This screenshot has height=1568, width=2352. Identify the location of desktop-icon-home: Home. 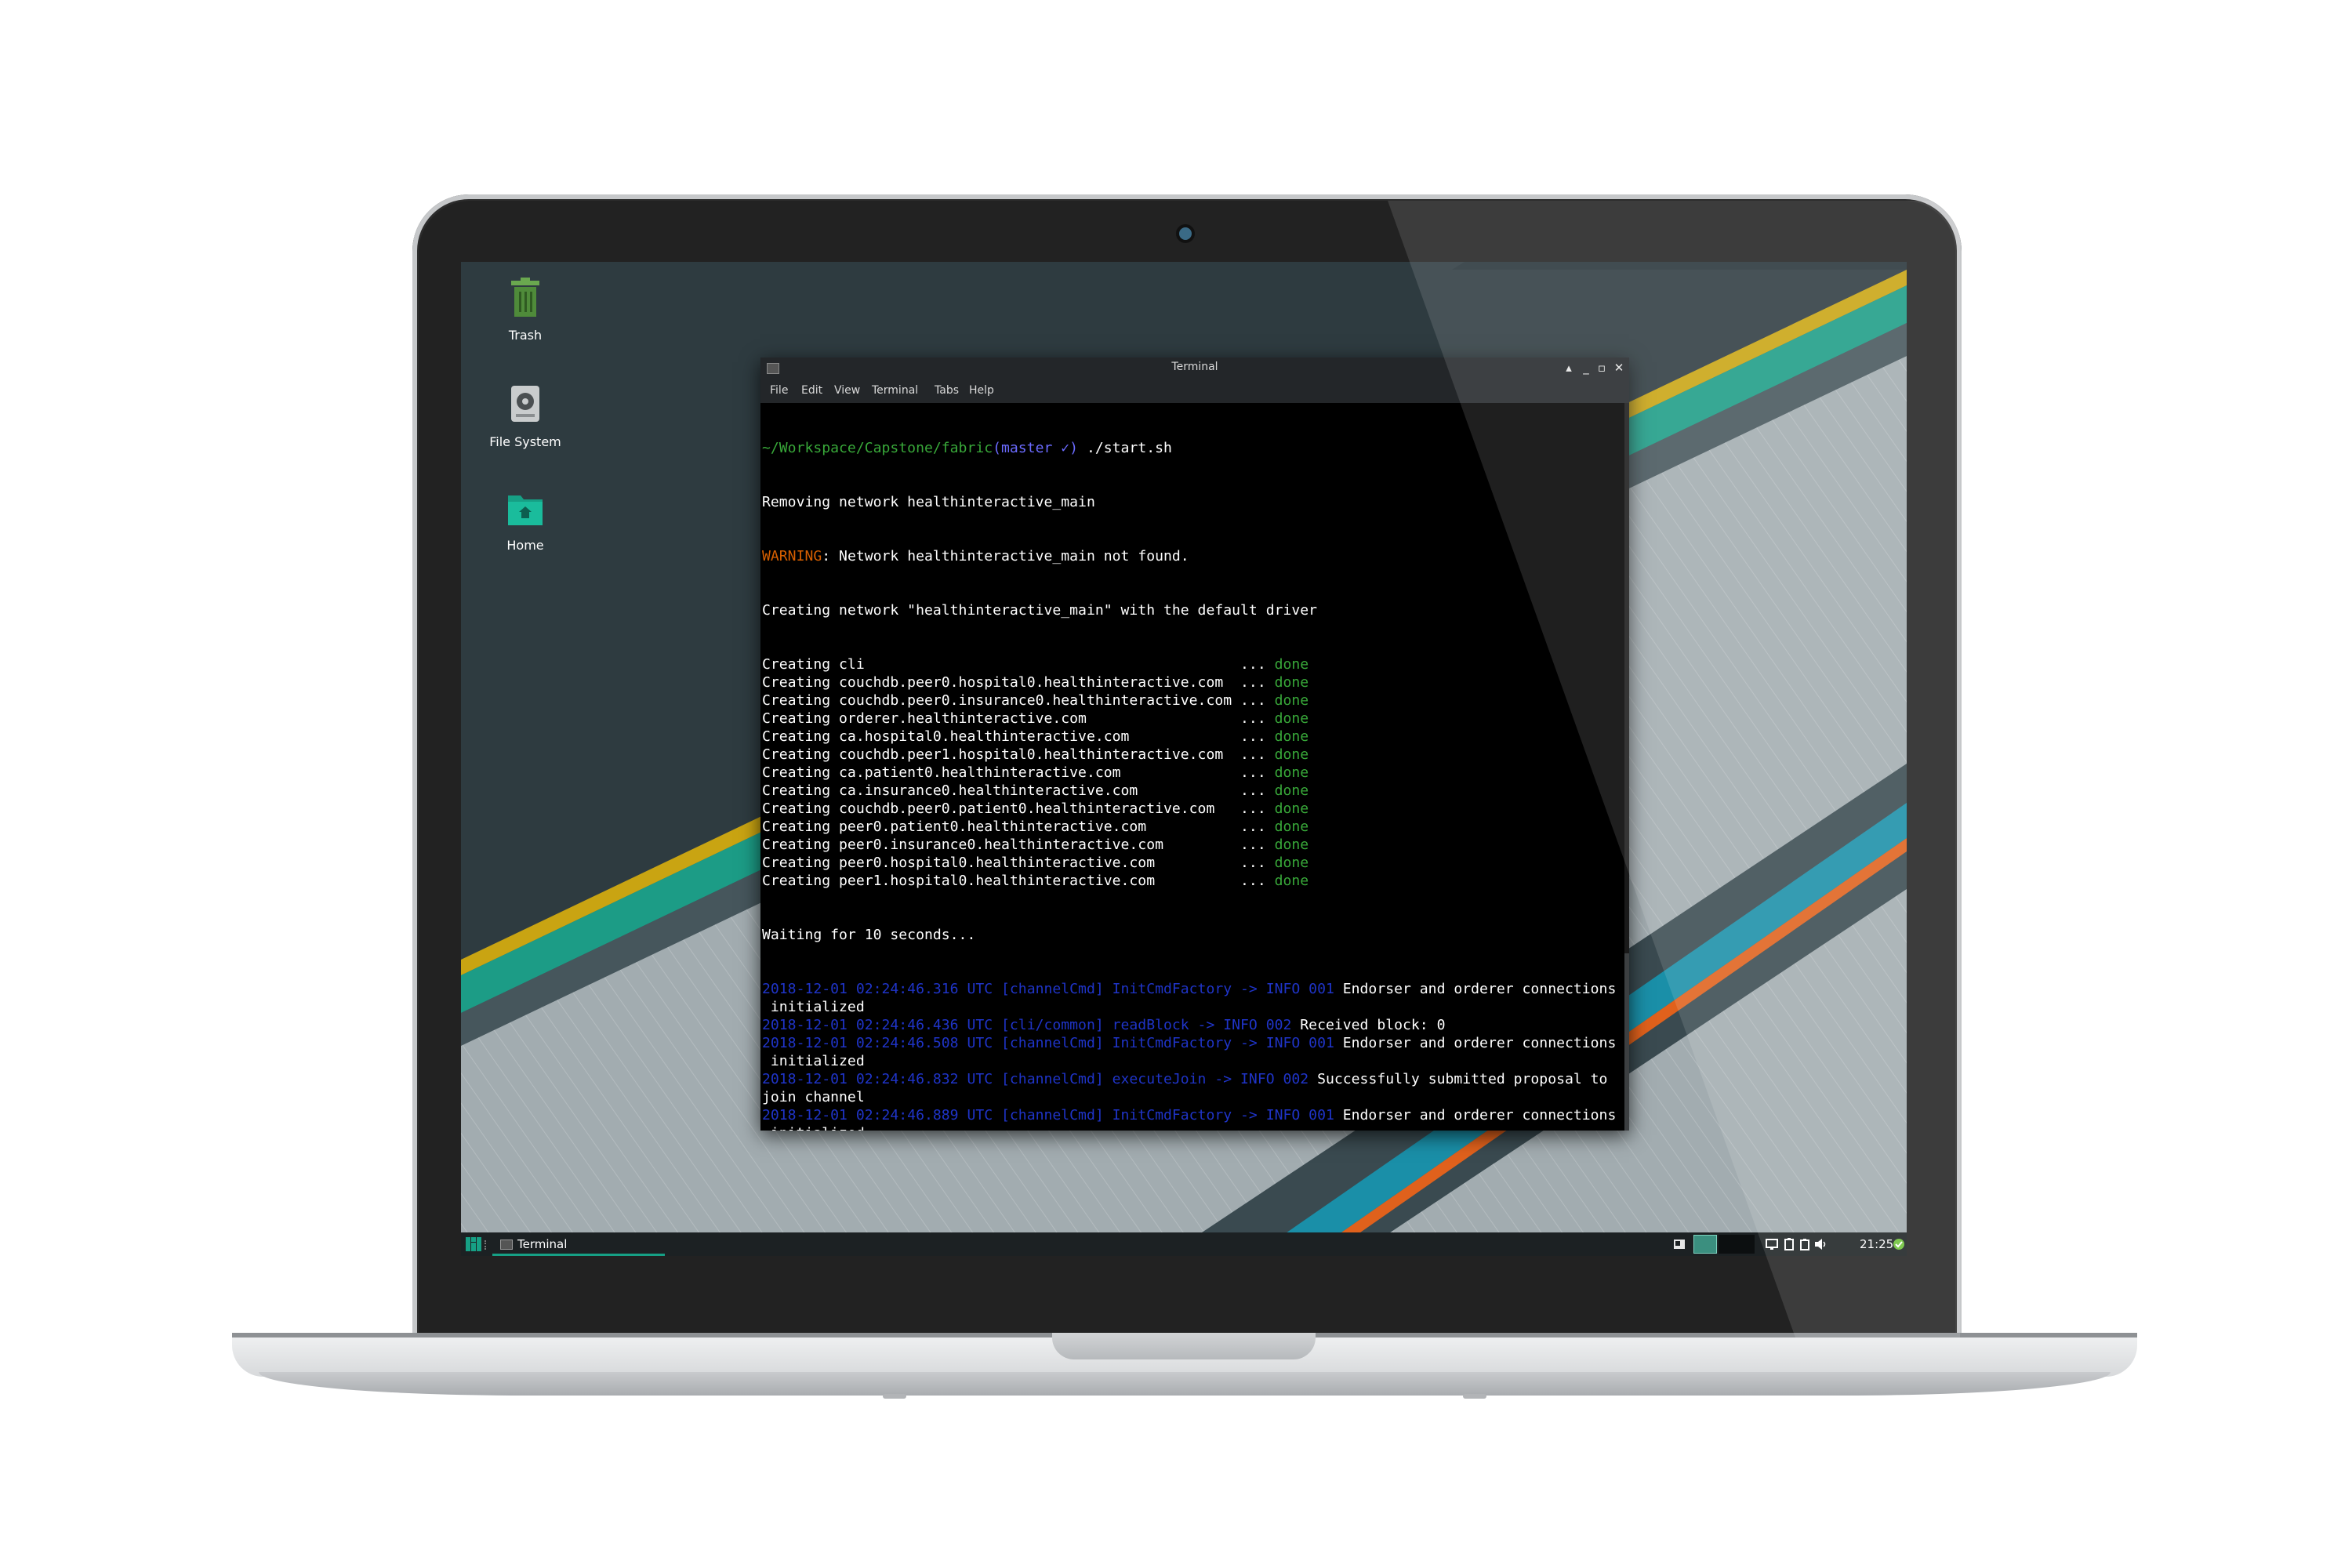
(525, 522).